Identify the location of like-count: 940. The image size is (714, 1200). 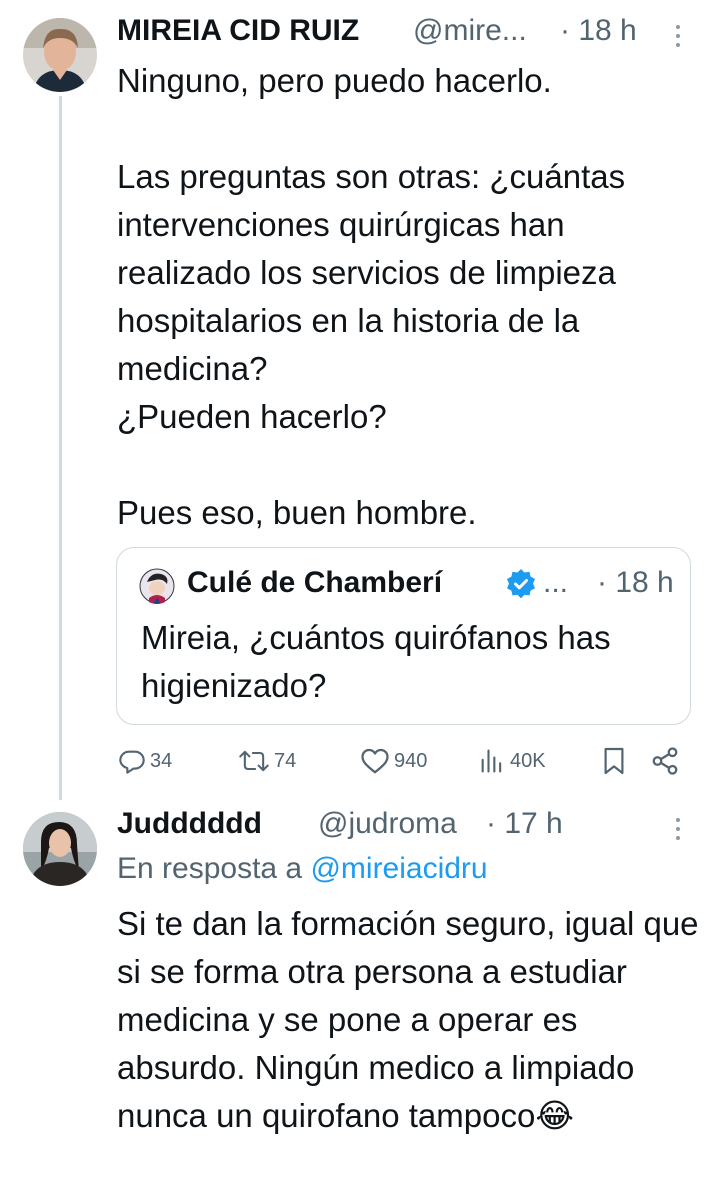
(411, 760).